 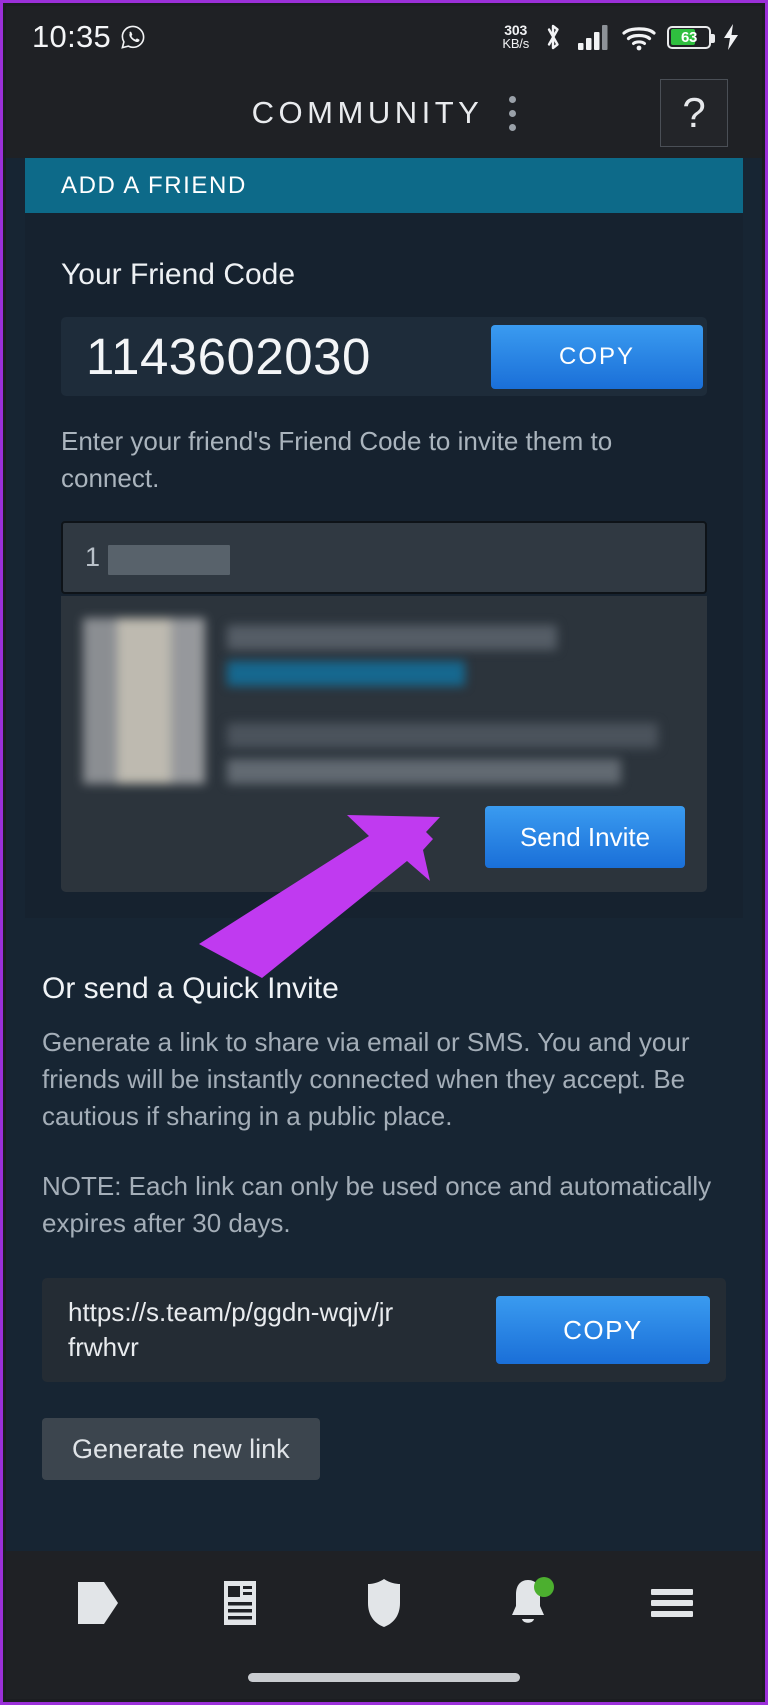 What do you see at coordinates (228, 356) in the screenshot?
I see `friend-code-value: 1143602030` at bounding box center [228, 356].